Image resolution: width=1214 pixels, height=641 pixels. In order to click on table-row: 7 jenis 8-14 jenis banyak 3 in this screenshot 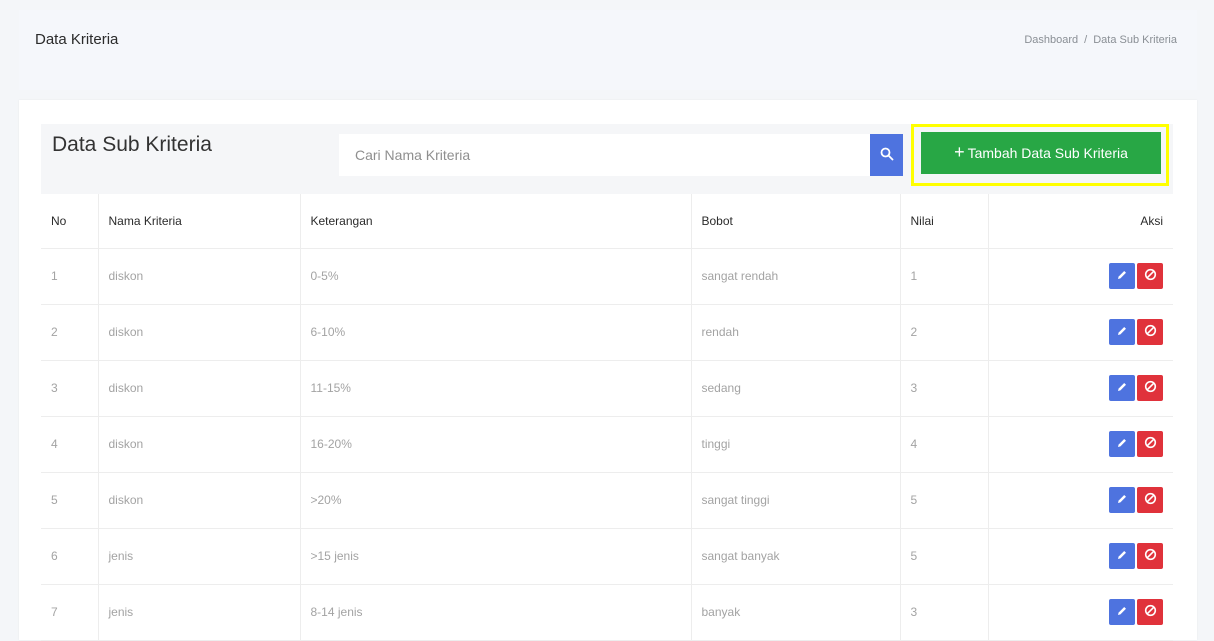, I will do `click(607, 612)`.